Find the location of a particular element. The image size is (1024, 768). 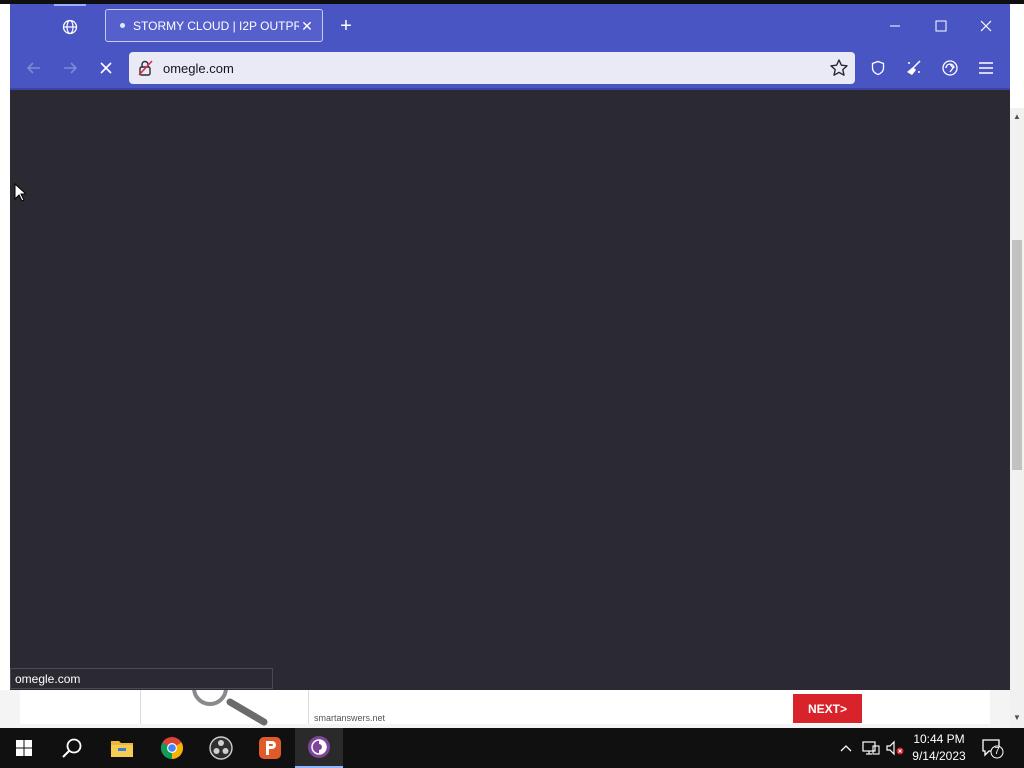

maximize-icon is located at coordinates (941, 26).